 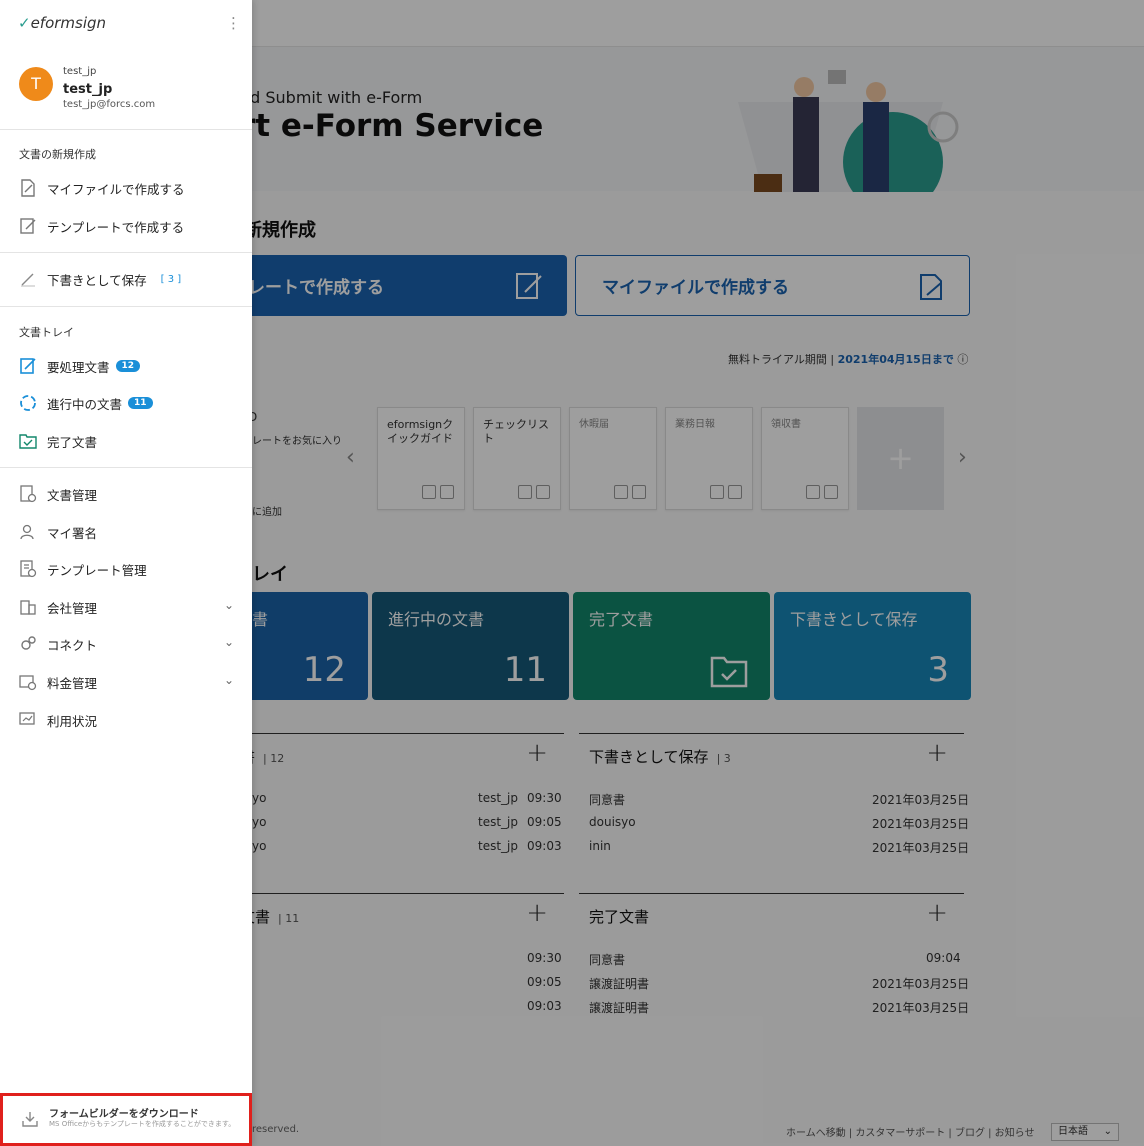 I want to click on sidebar-item-action-required: 要処理文書 12, so click(x=80, y=366).